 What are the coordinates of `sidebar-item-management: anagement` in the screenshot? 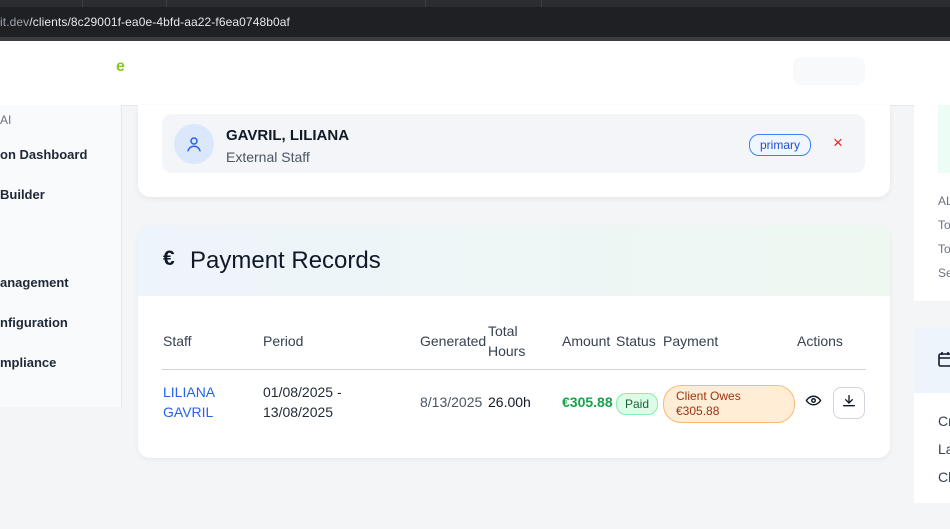 It's located at (34, 282).